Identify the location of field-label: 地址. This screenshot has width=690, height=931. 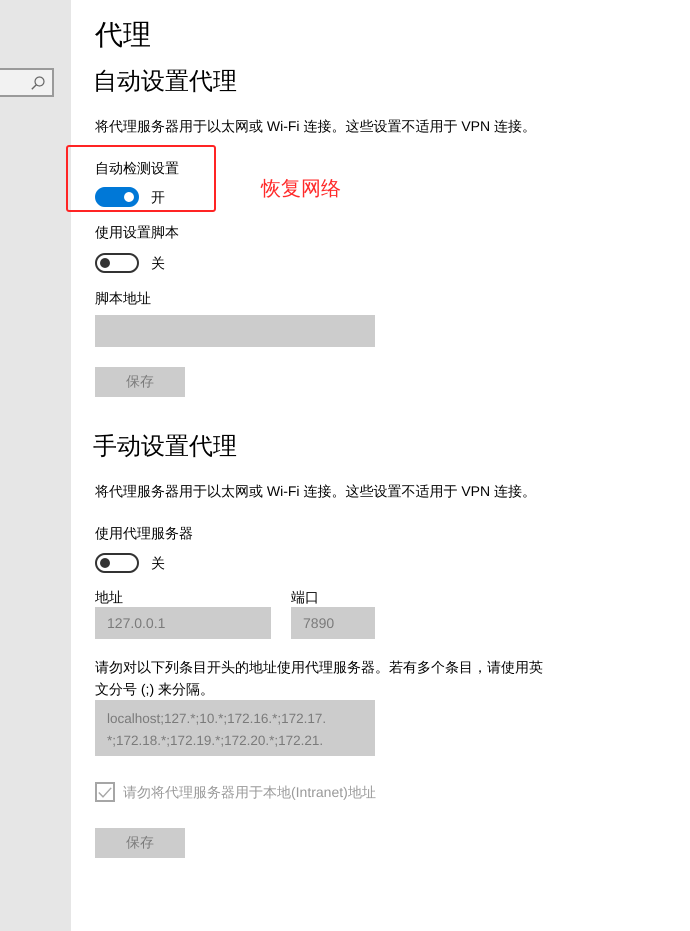
(109, 597).